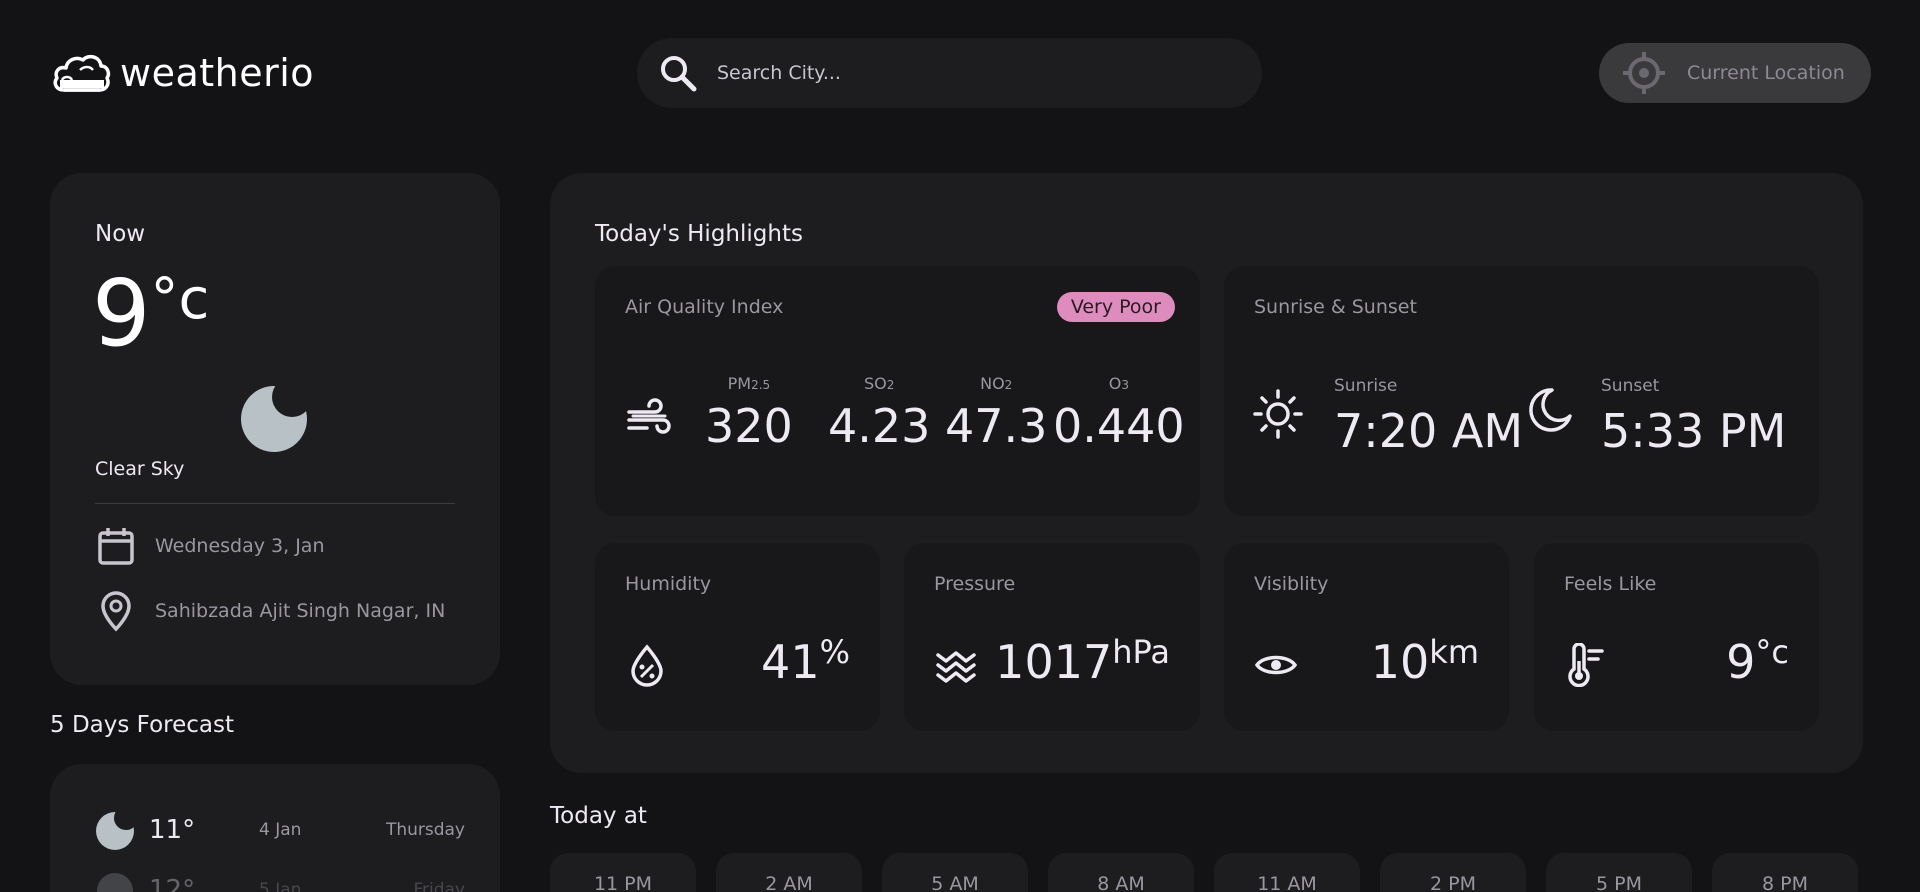  Describe the element at coordinates (280, 886) in the screenshot. I see `forecast-date: 5 Jan` at that location.